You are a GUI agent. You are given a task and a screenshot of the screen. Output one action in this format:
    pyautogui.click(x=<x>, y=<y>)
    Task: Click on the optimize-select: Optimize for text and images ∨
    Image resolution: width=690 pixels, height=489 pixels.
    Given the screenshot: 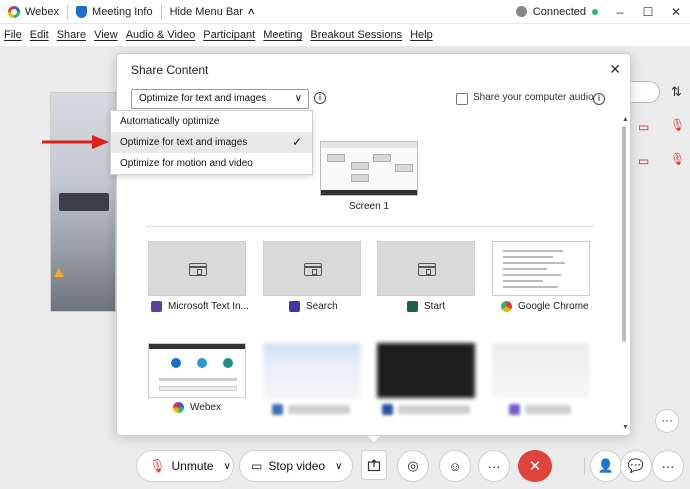 What is the action you would take?
    pyautogui.click(x=220, y=99)
    